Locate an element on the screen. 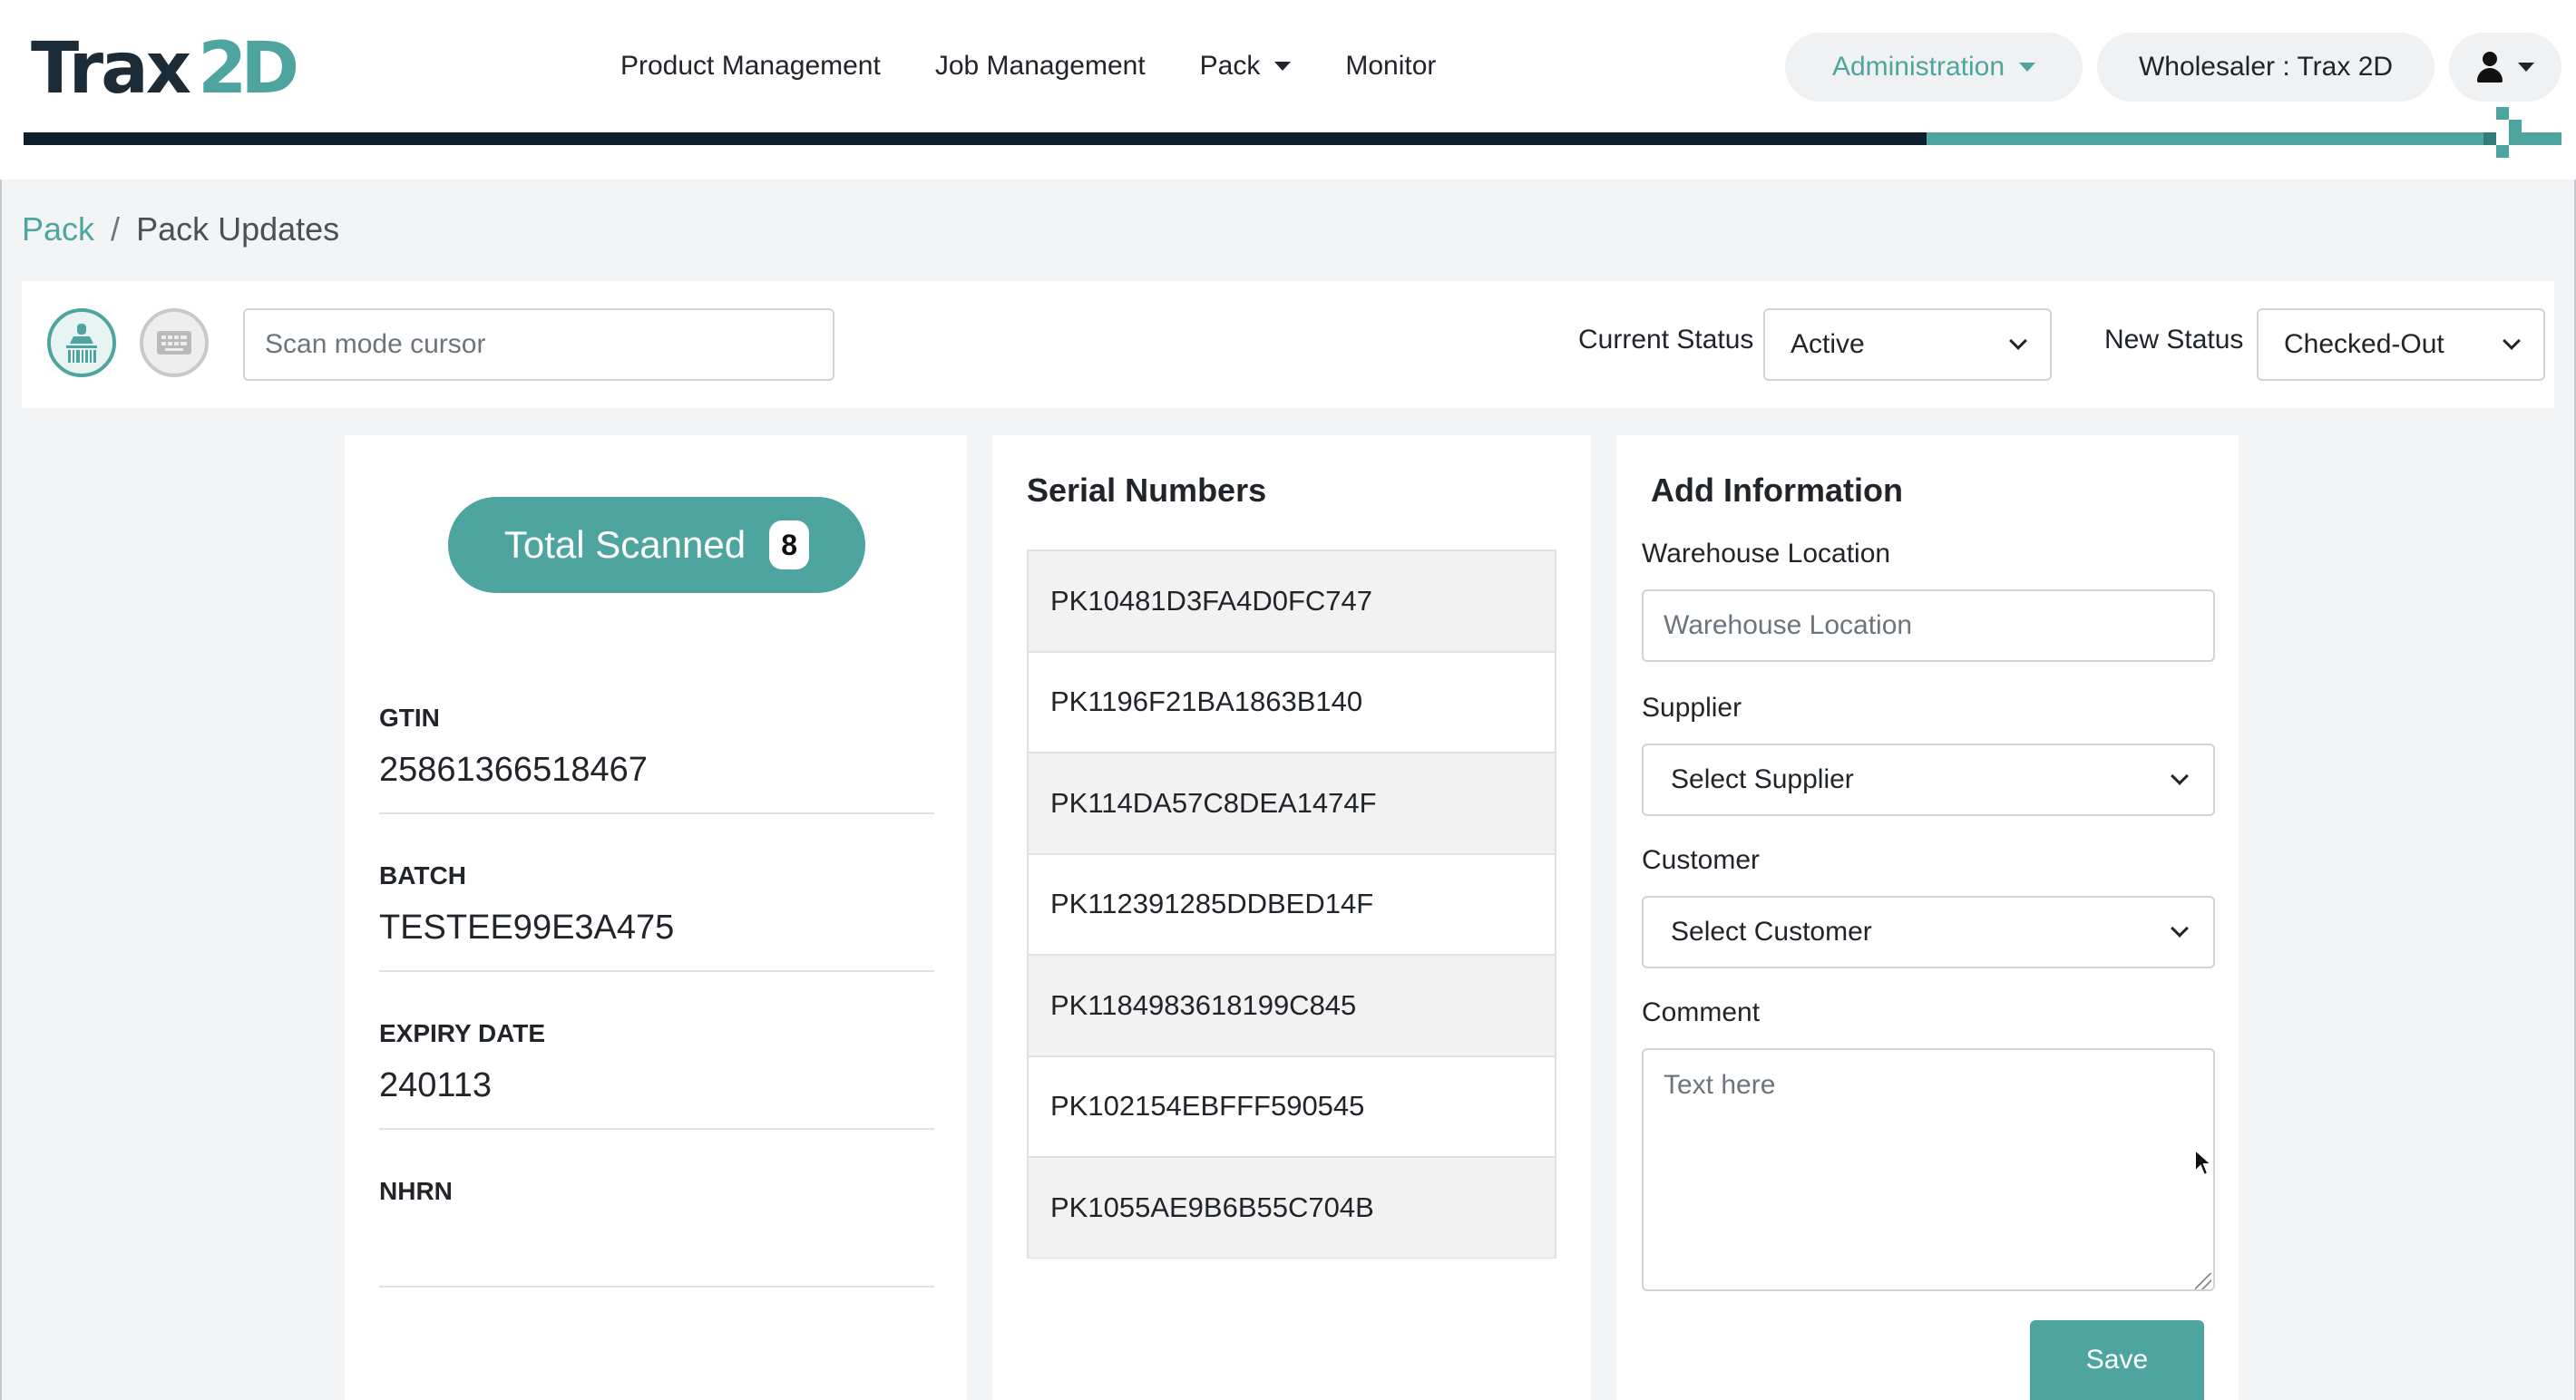 This screenshot has width=2576, height=1400. nav-label: Pack is located at coordinates (1230, 66).